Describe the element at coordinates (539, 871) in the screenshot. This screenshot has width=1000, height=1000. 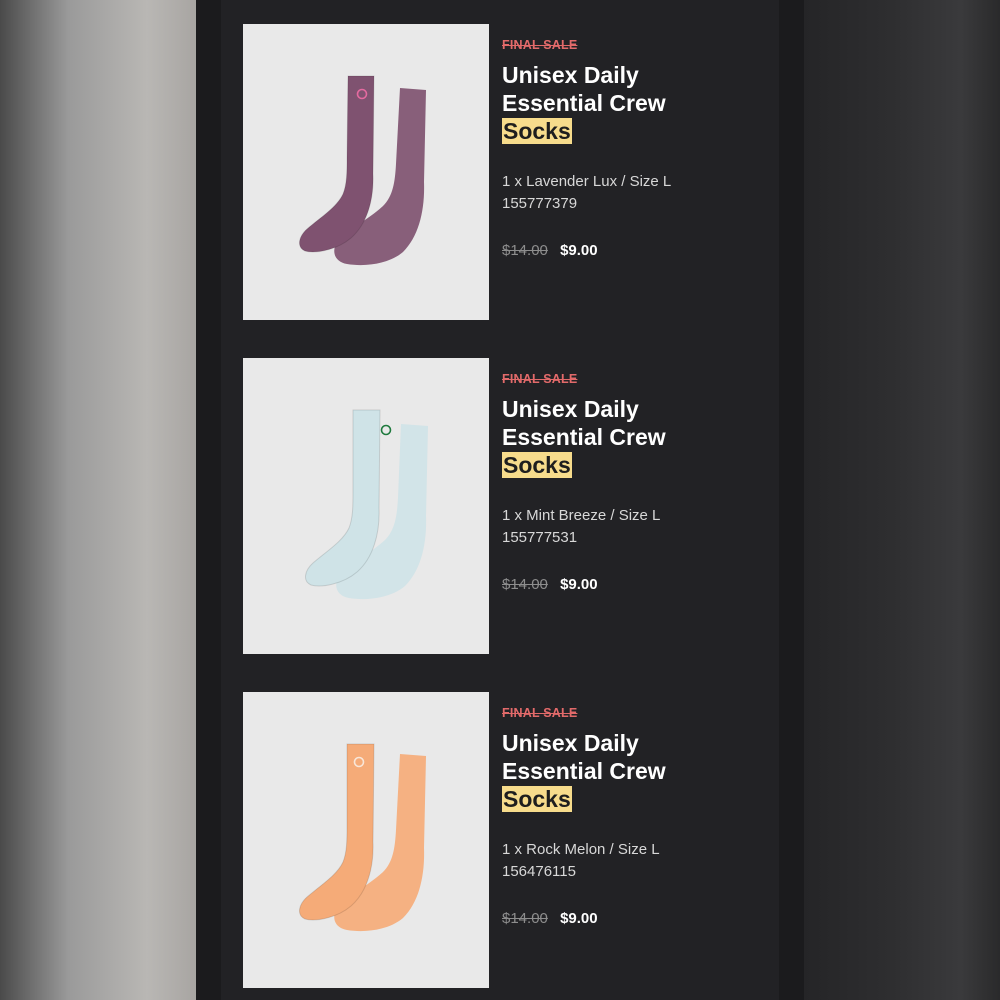
I see `sku-number: 156476115` at that location.